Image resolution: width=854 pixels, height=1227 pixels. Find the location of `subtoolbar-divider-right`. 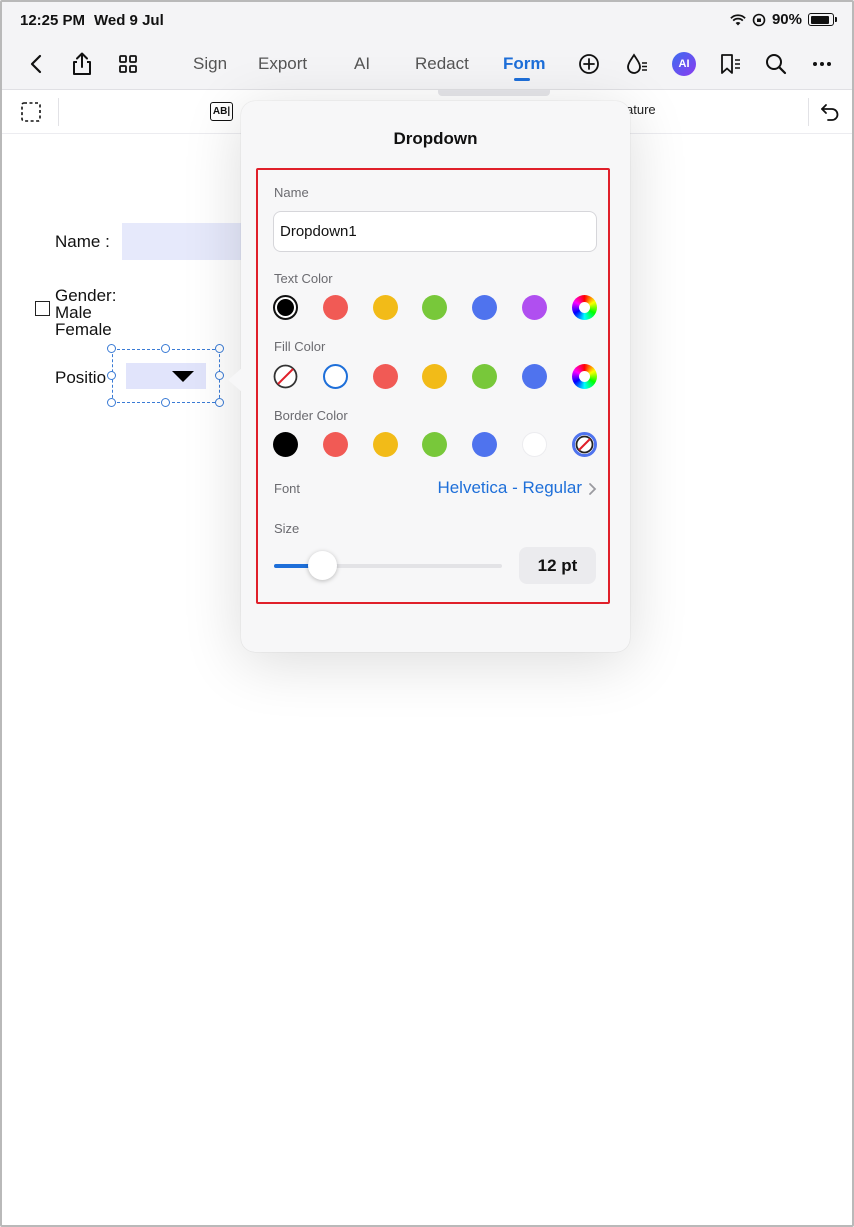

subtoolbar-divider-right is located at coordinates (808, 112).